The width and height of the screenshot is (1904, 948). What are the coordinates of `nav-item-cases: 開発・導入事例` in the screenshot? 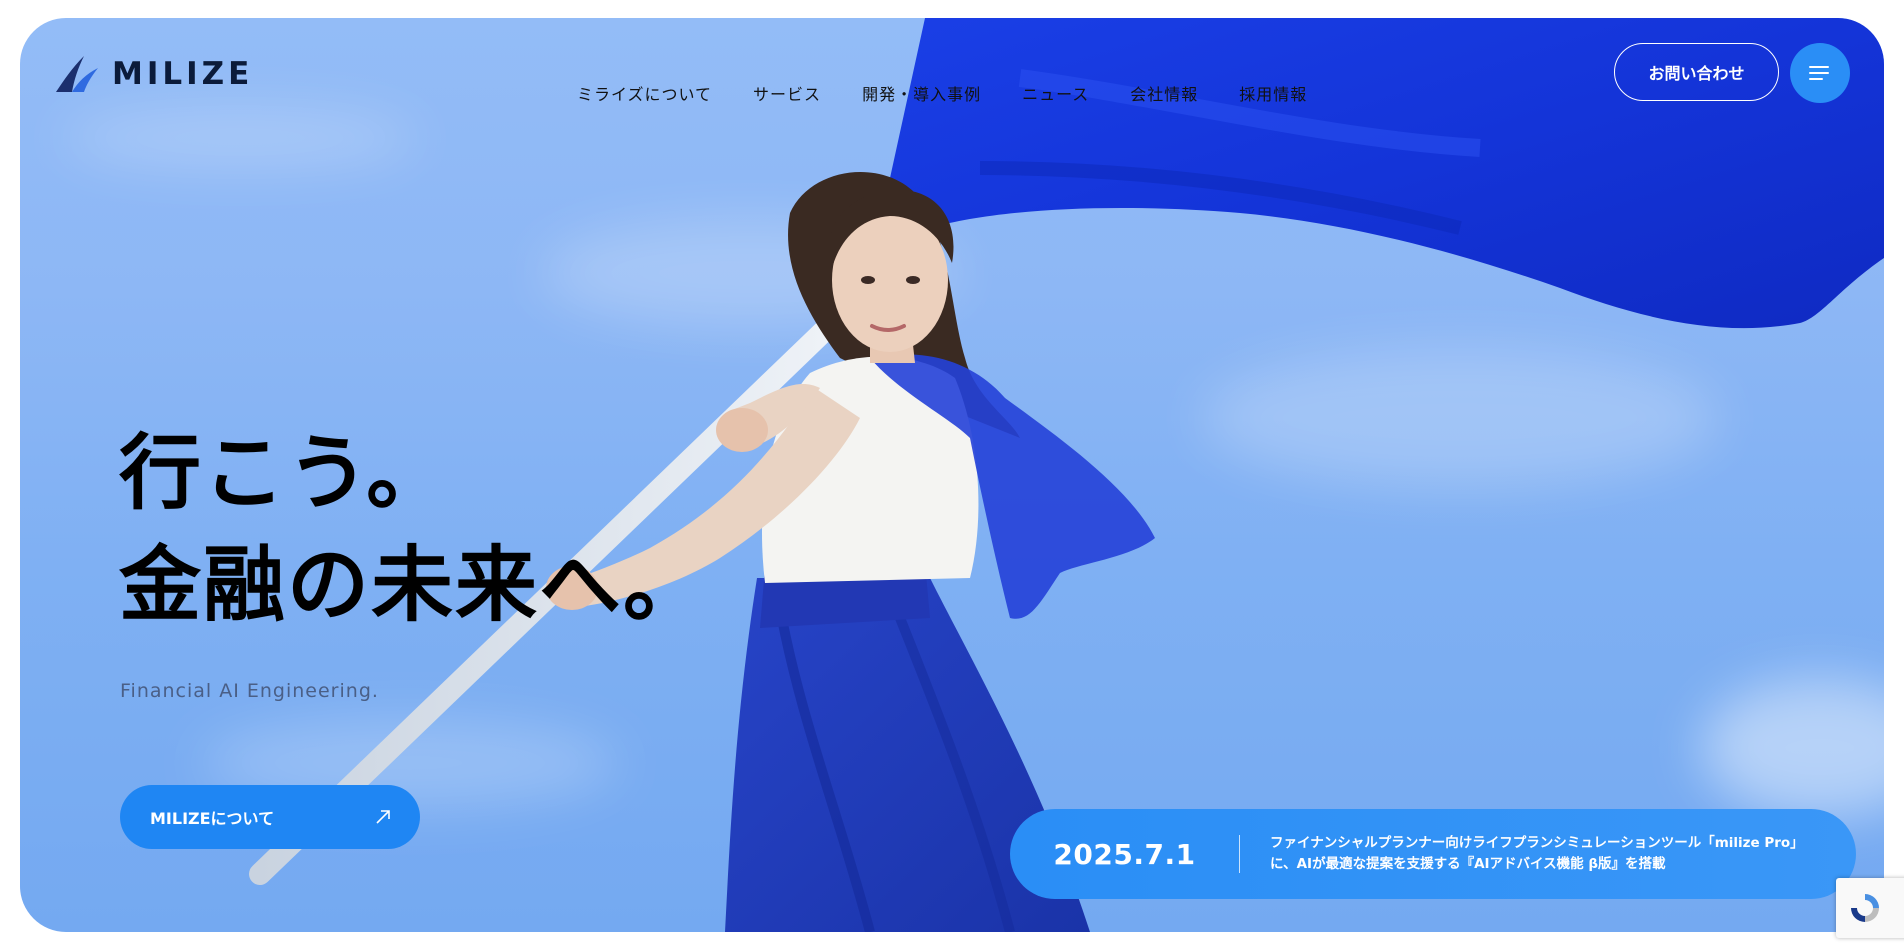 It's located at (921, 93).